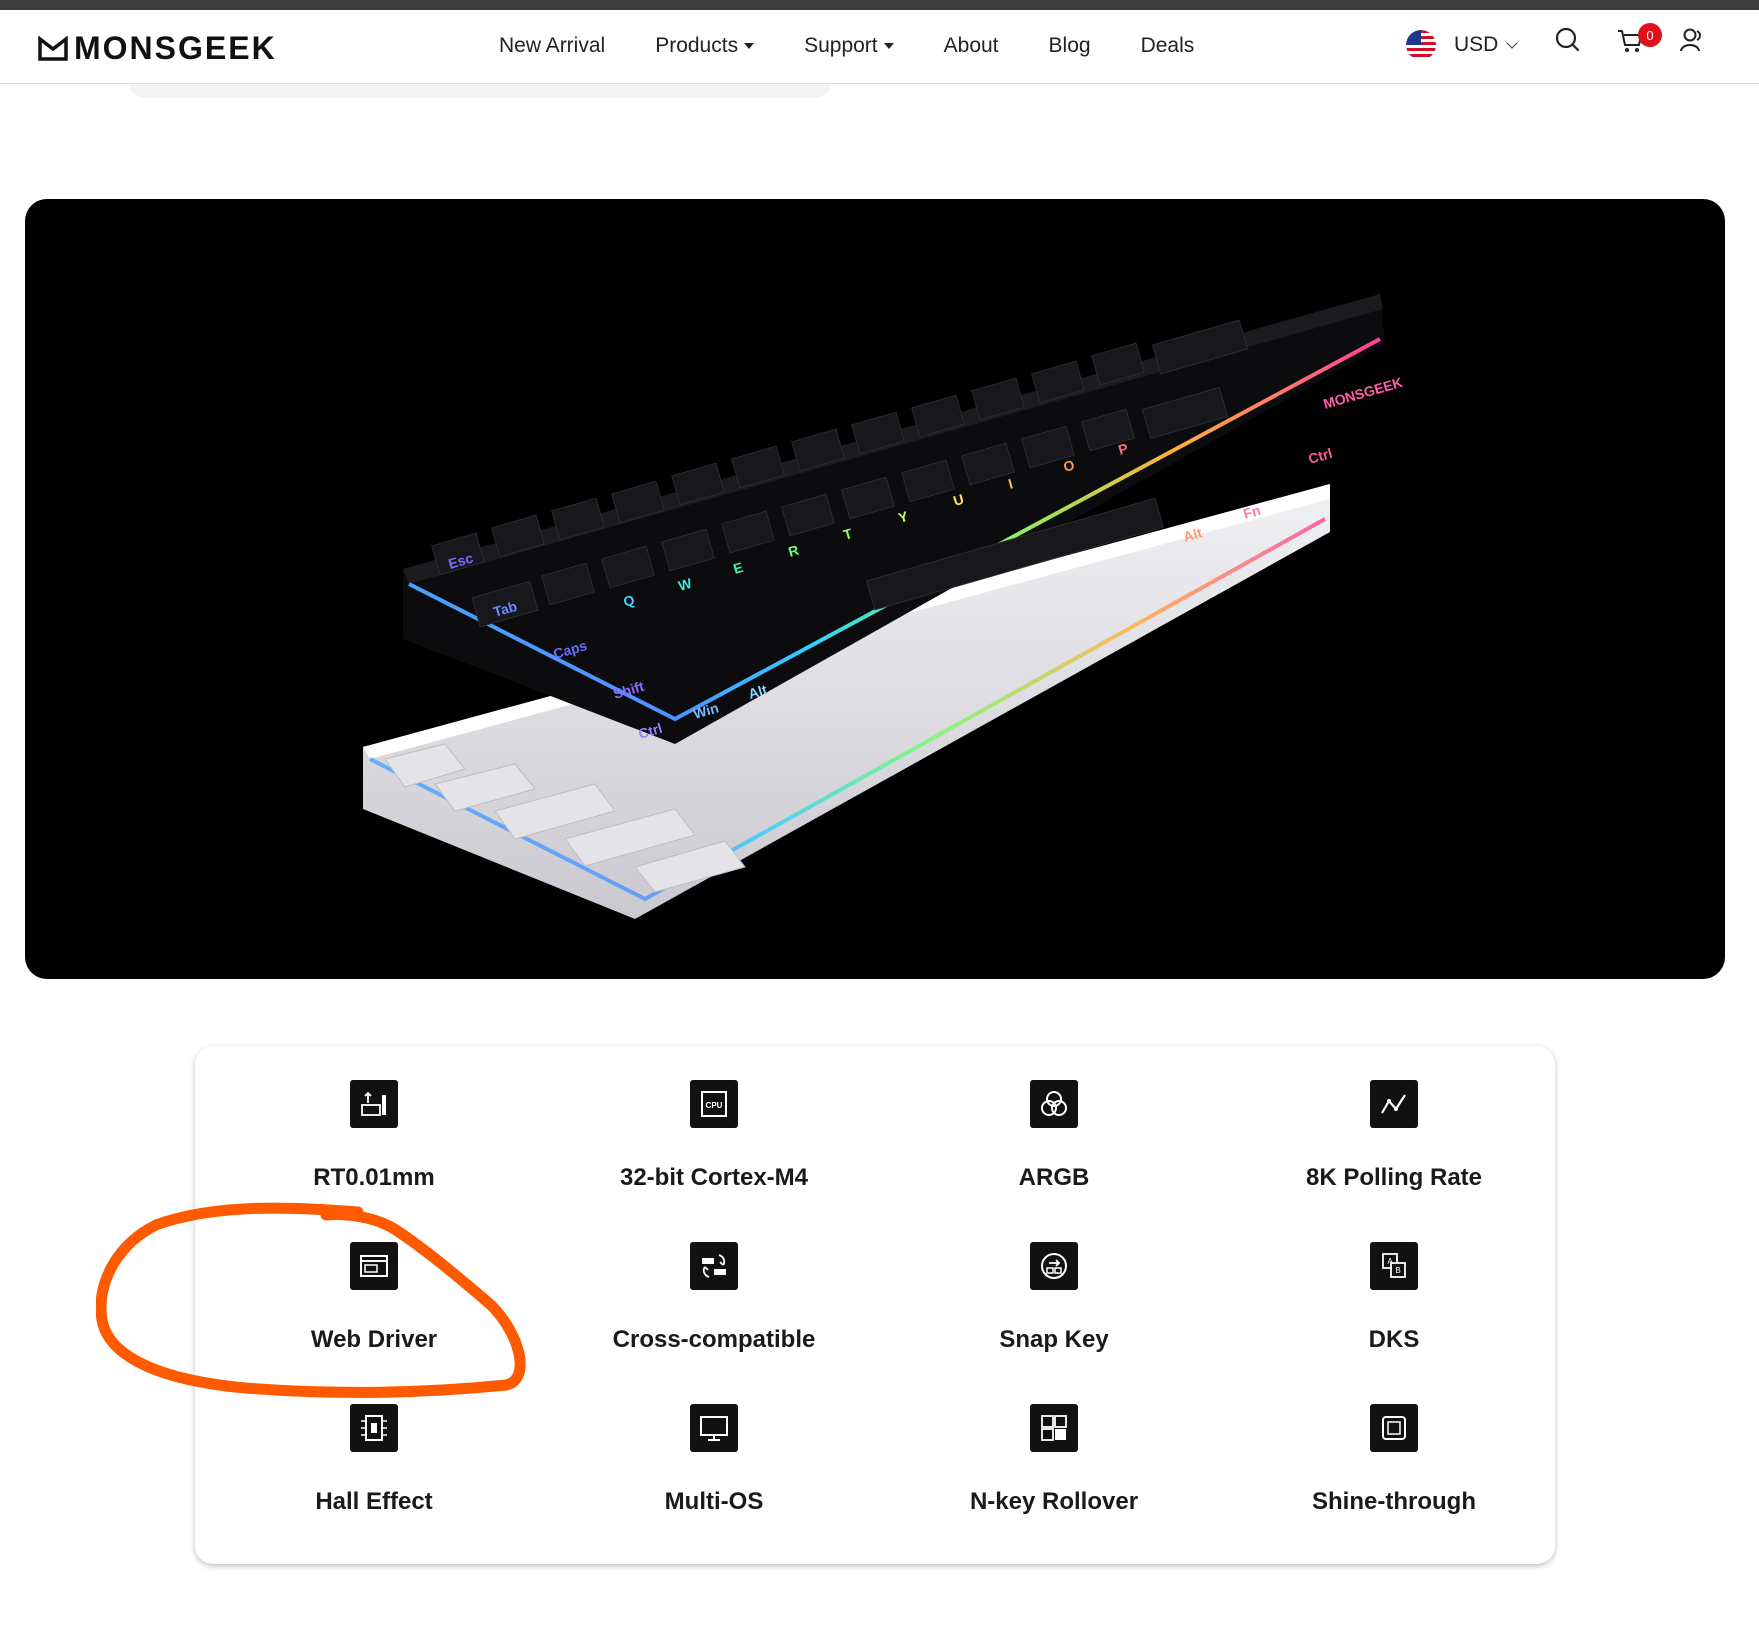  What do you see at coordinates (1476, 44) in the screenshot?
I see `currency-value: USD` at bounding box center [1476, 44].